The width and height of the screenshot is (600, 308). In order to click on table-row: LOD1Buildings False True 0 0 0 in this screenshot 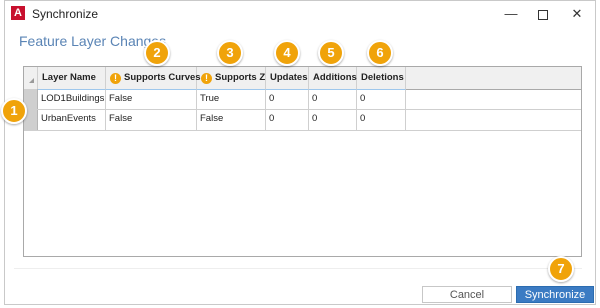, I will do `click(302, 99)`.